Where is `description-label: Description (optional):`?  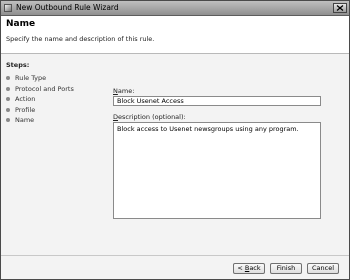 description-label: Description (optional): is located at coordinates (149, 117).